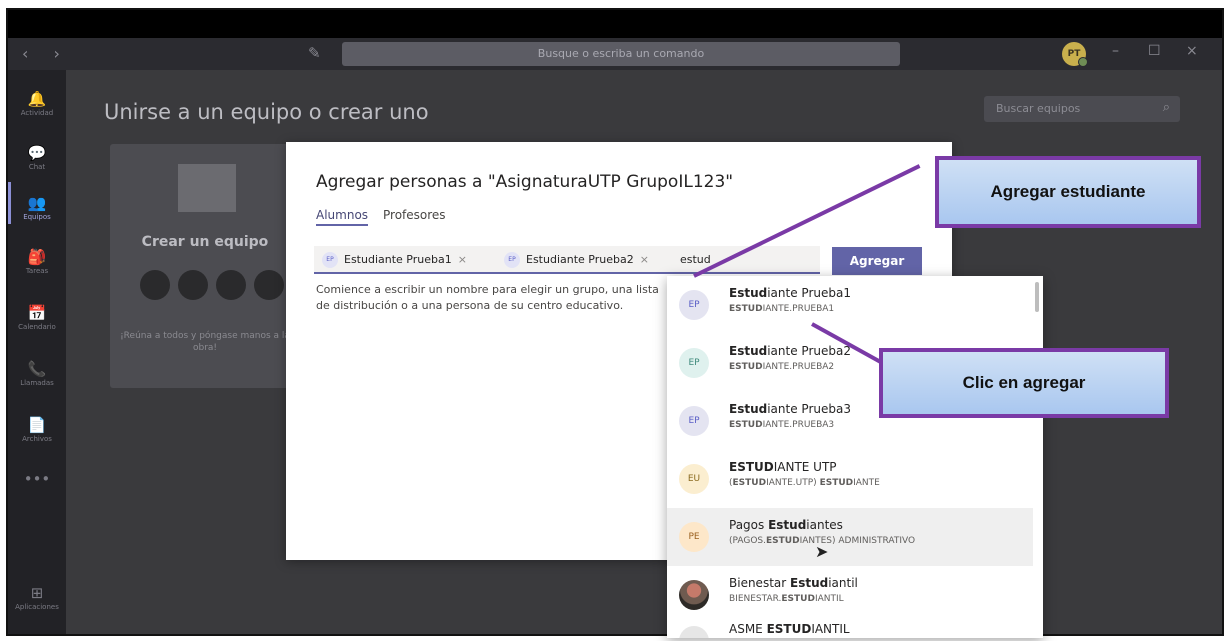 The image size is (1230, 641). What do you see at coordinates (37, 167) in the screenshot?
I see `rail-label: Chat` at bounding box center [37, 167].